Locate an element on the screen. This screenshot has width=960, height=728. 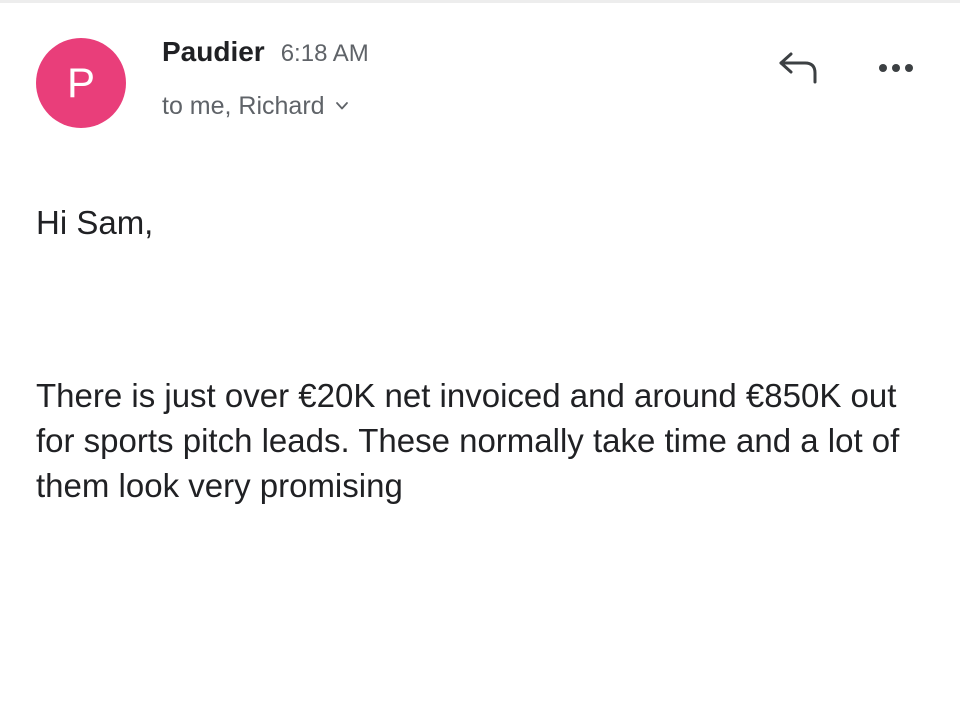
sender-name: Paudier is located at coordinates (213, 52).